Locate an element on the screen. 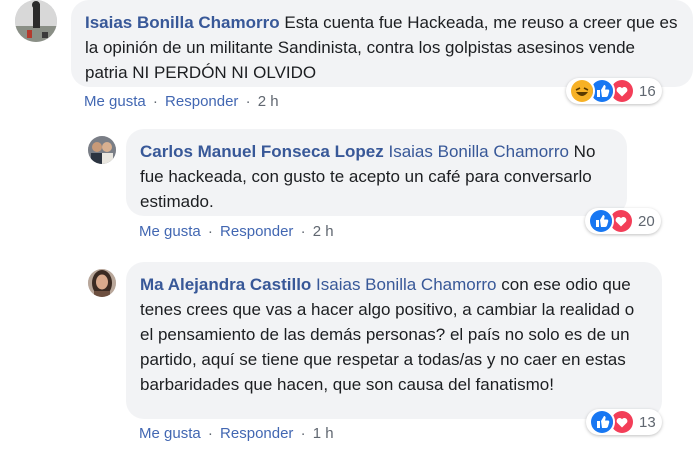  haha-icon is located at coordinates (582, 91).